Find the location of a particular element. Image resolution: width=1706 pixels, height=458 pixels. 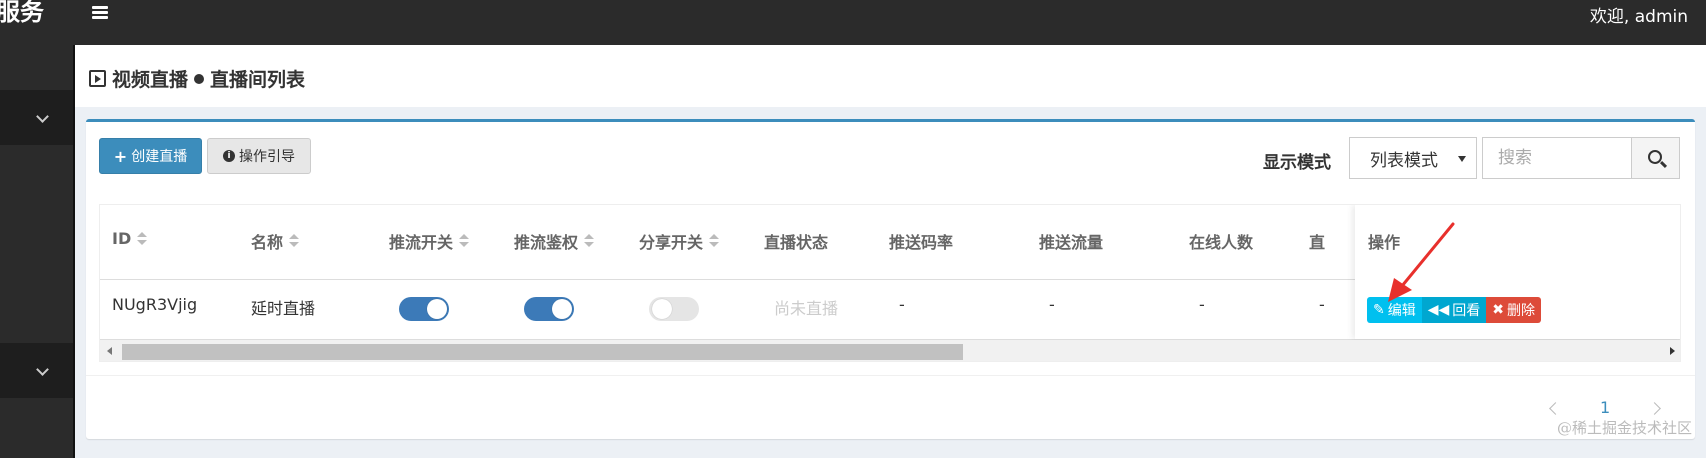

chevron-right-icon is located at coordinates (1654, 408).